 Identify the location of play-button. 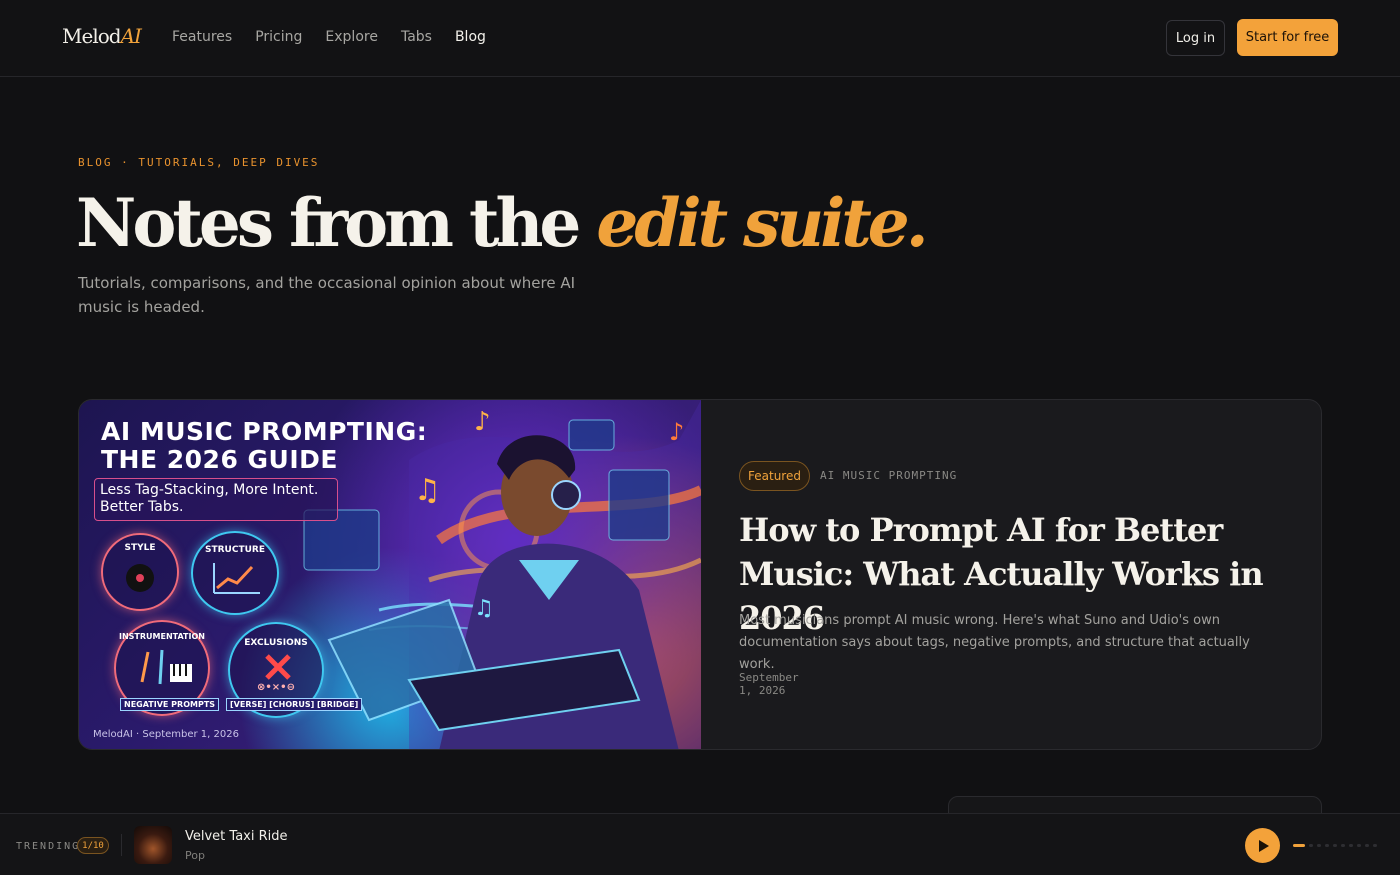
(1262, 845).